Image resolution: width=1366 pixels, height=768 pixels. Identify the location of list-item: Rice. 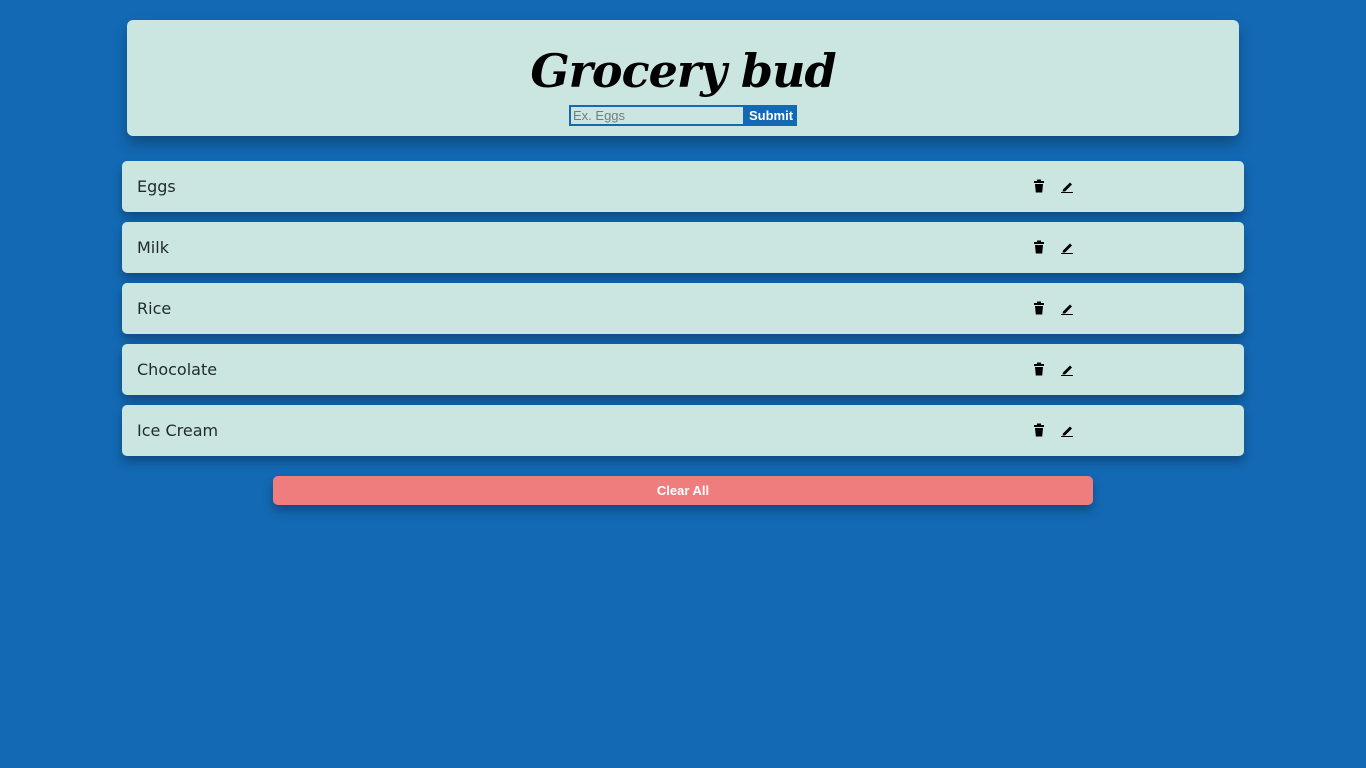
(683, 308).